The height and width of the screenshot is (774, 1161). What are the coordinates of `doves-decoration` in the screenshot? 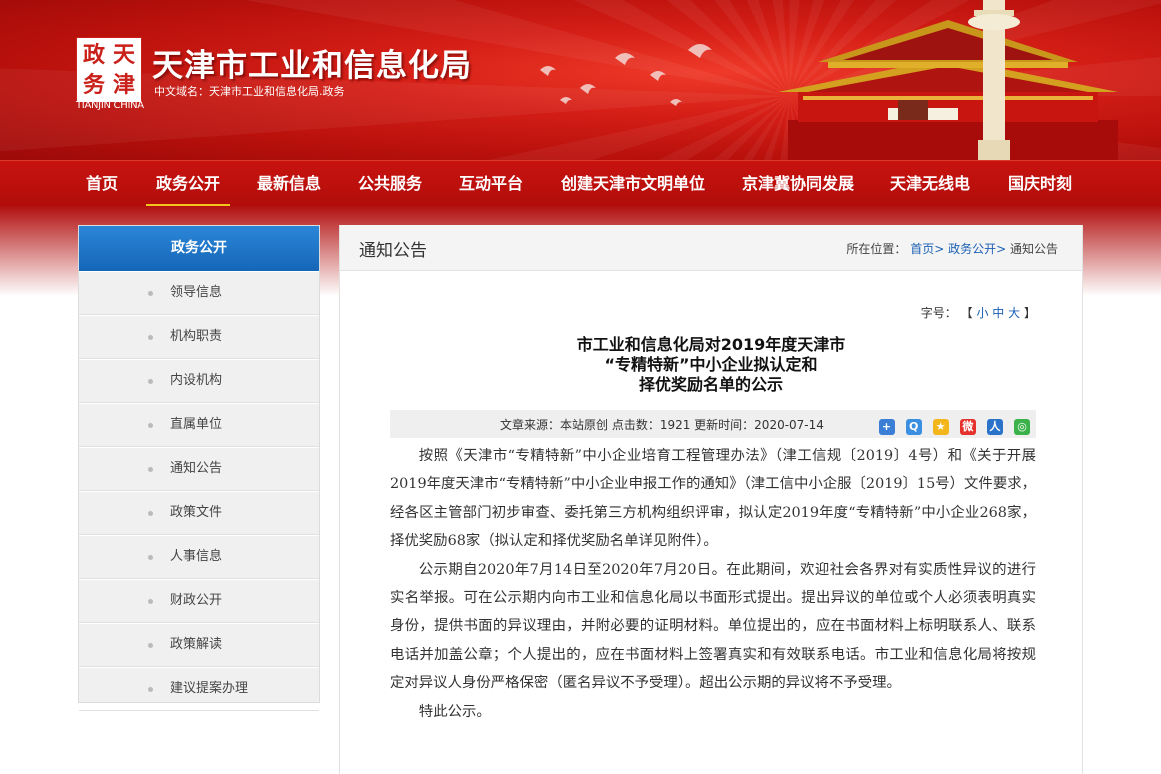 It's located at (626, 75).